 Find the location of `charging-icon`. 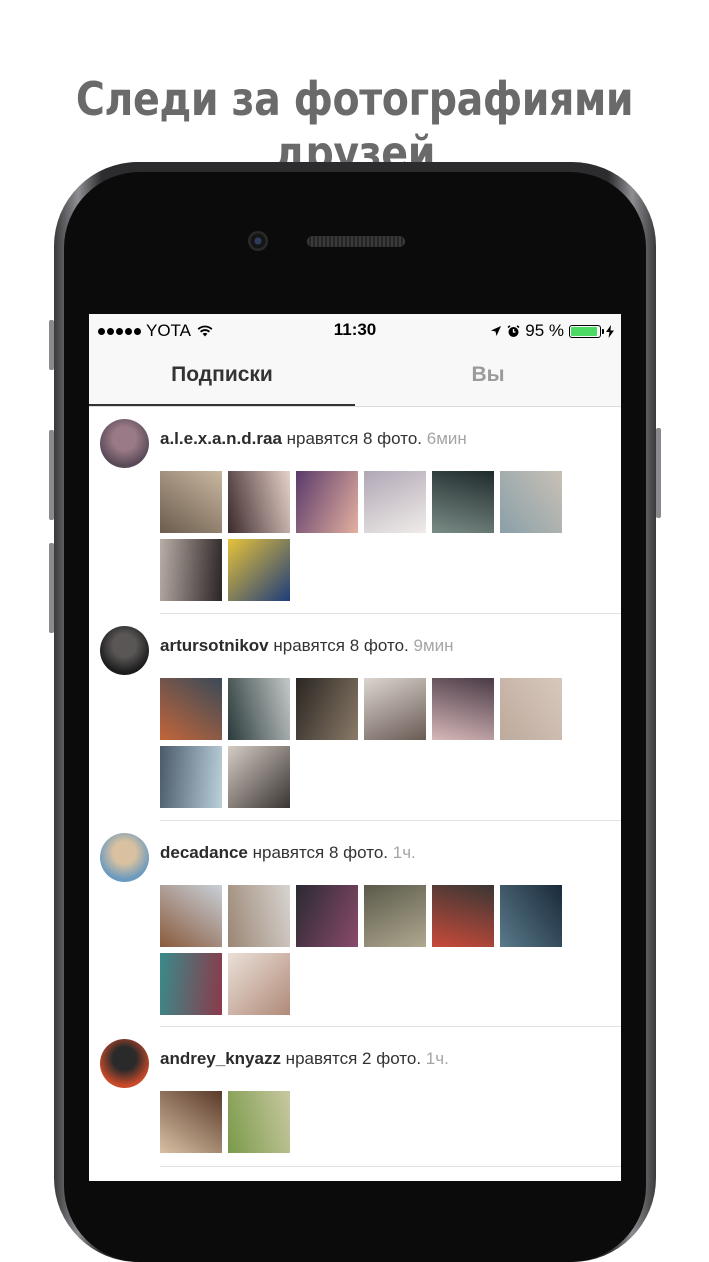

charging-icon is located at coordinates (610, 331).